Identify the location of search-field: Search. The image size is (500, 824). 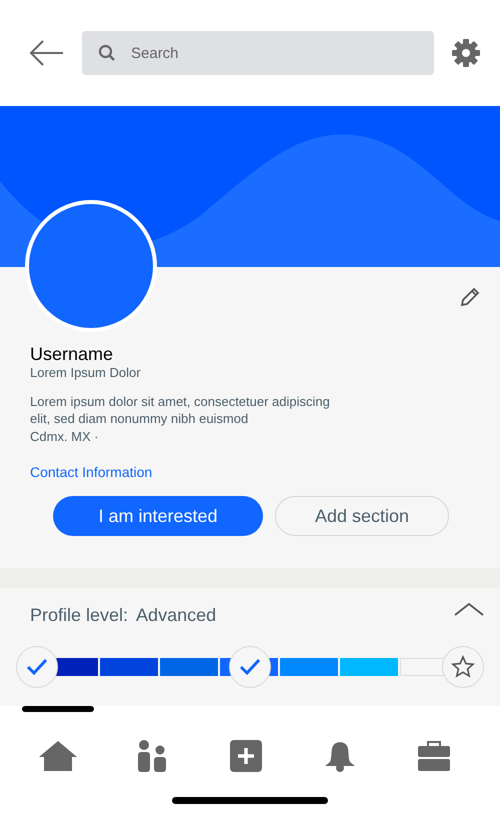
(258, 53).